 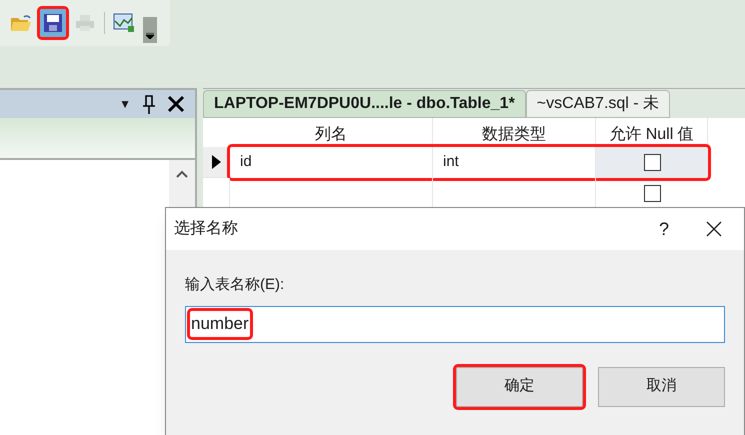 I want to click on help-button: ?, so click(x=664, y=229).